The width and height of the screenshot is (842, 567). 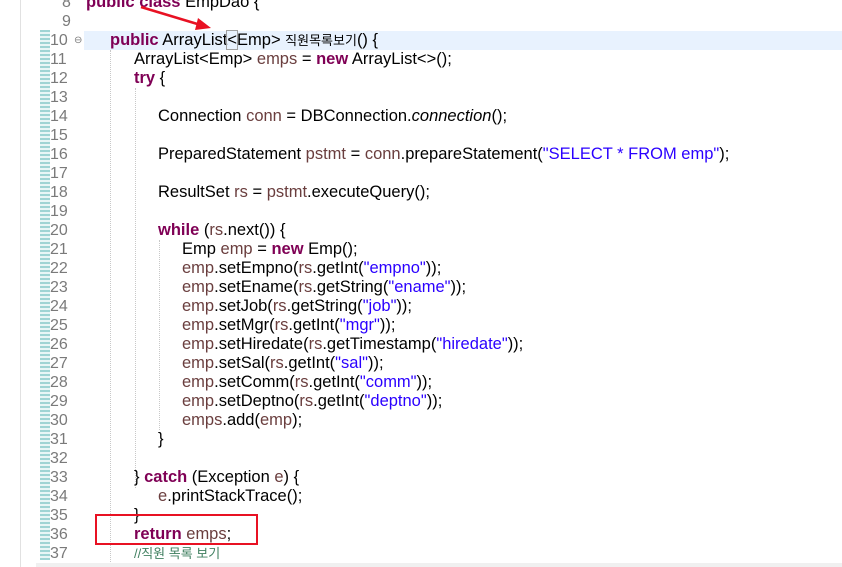 I want to click on annotation-highlight-box, so click(x=176, y=529).